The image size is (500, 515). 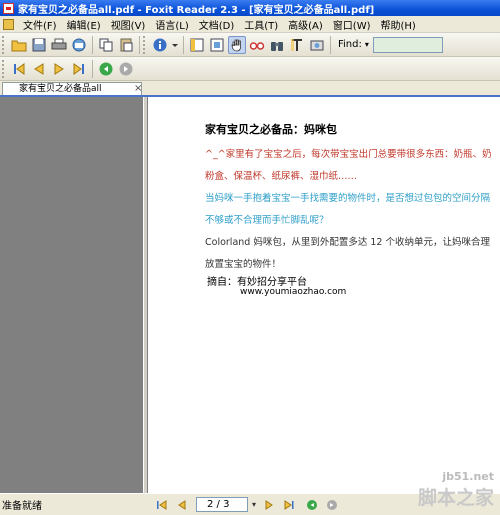 I want to click on watermark-name: 脚本之家, so click(x=455, y=498).